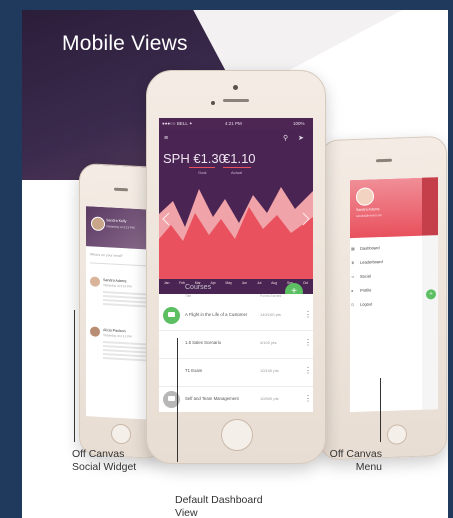 The image size is (453, 518). I want to click on status-bar: ●●●○○ BELL ✦ 4:21 PM 100%, so click(236, 123).